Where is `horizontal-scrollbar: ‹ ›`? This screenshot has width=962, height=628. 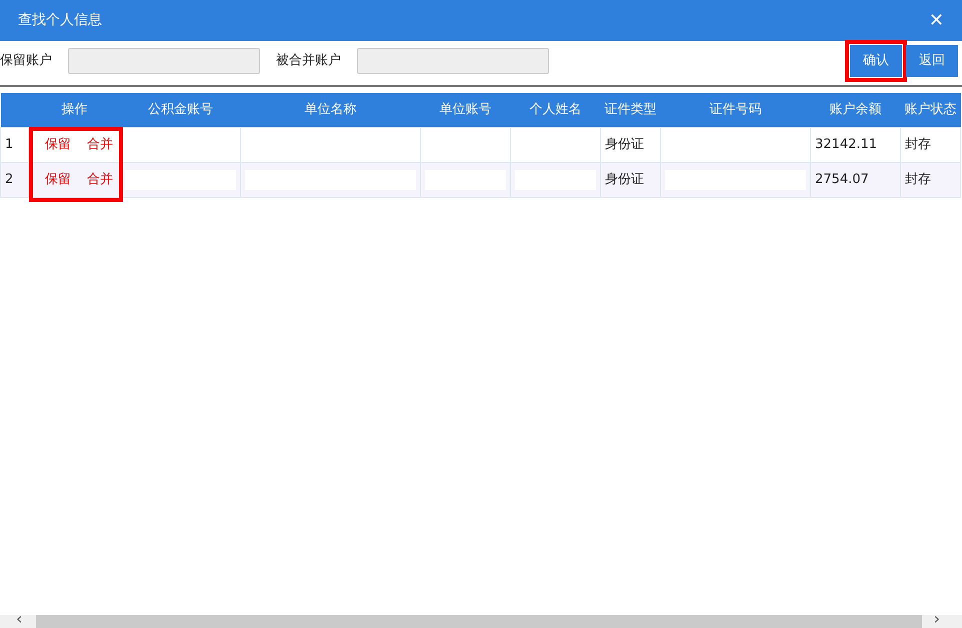
horizontal-scrollbar: ‹ › is located at coordinates (481, 621).